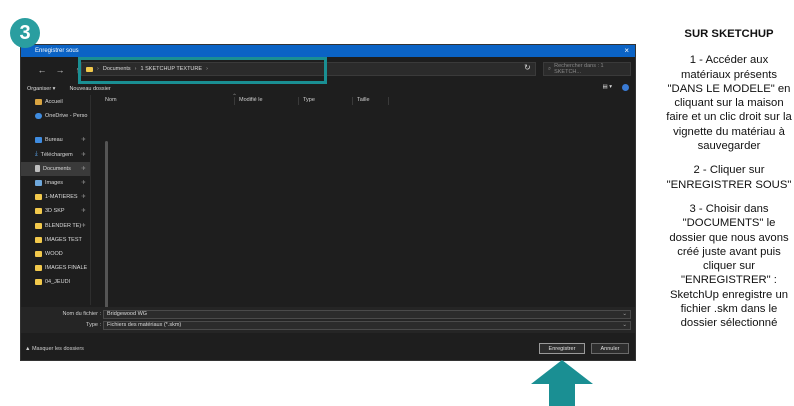  I want to click on sidebar-item-label: 04_JEUDI, so click(58, 282).